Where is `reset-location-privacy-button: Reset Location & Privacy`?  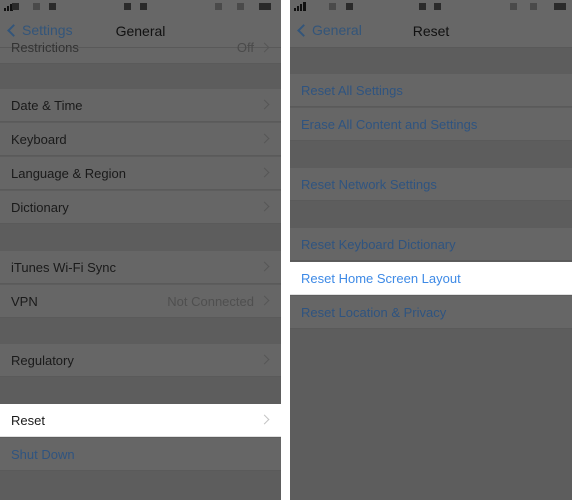
reset-location-privacy-button: Reset Location & Privacy is located at coordinates (431, 312).